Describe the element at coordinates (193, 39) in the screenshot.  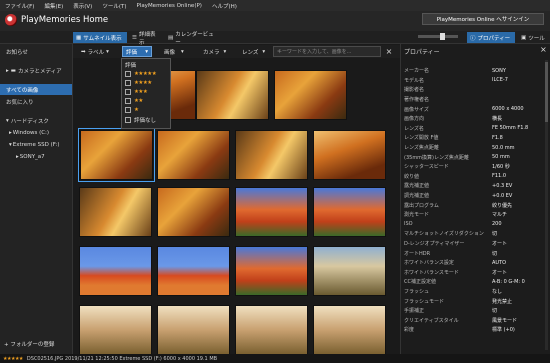
I see `calendar-view-button: ▤ カレンダービュー` at that location.